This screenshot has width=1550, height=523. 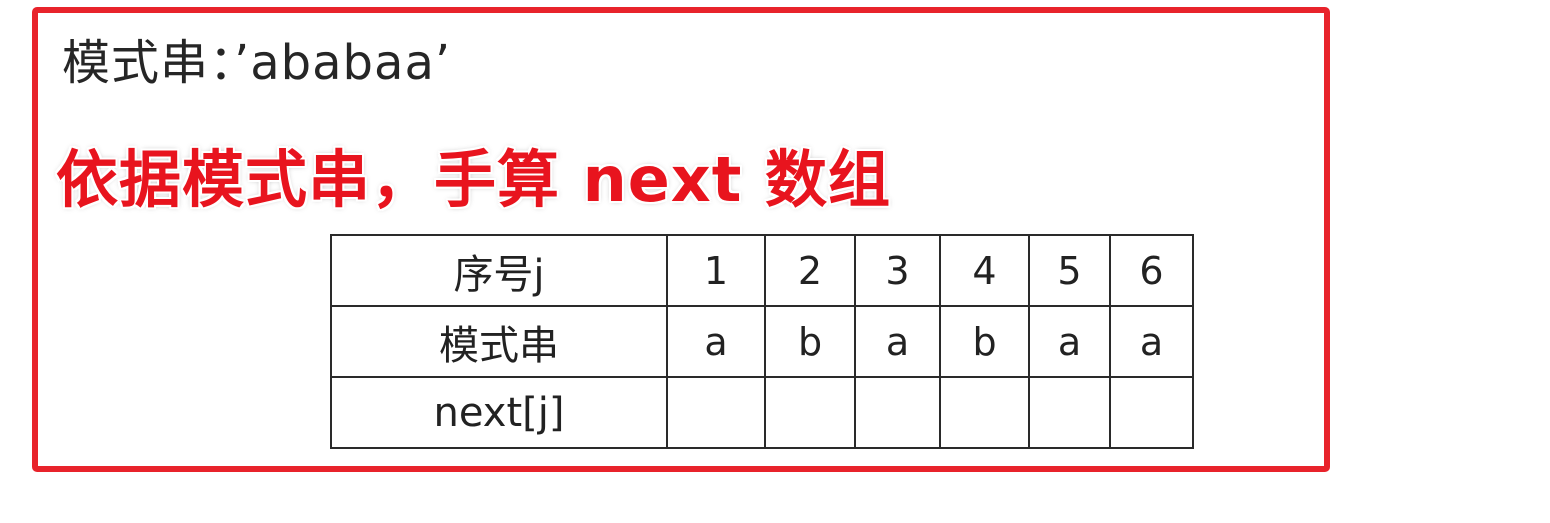 What do you see at coordinates (499, 341) in the screenshot?
I see `row-header-pattern: 模式串` at bounding box center [499, 341].